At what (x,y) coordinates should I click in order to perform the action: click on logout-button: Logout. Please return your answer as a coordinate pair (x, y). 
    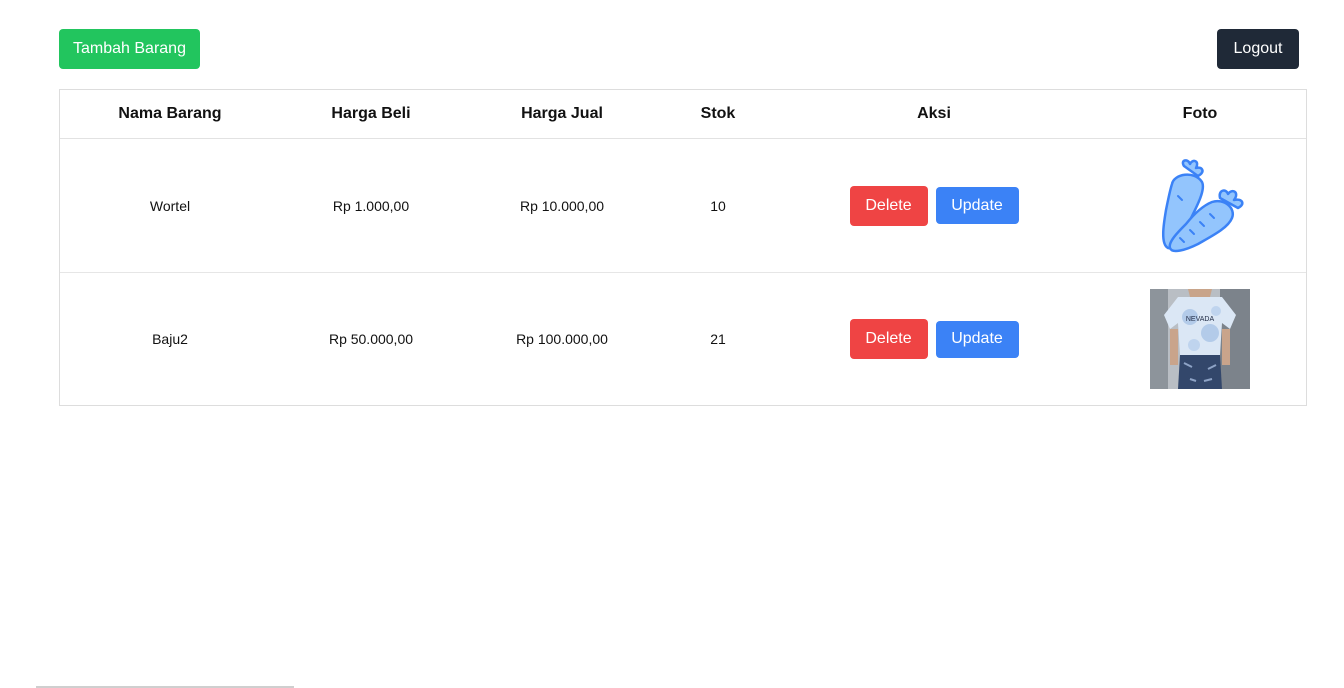
    Looking at the image, I should click on (1258, 49).